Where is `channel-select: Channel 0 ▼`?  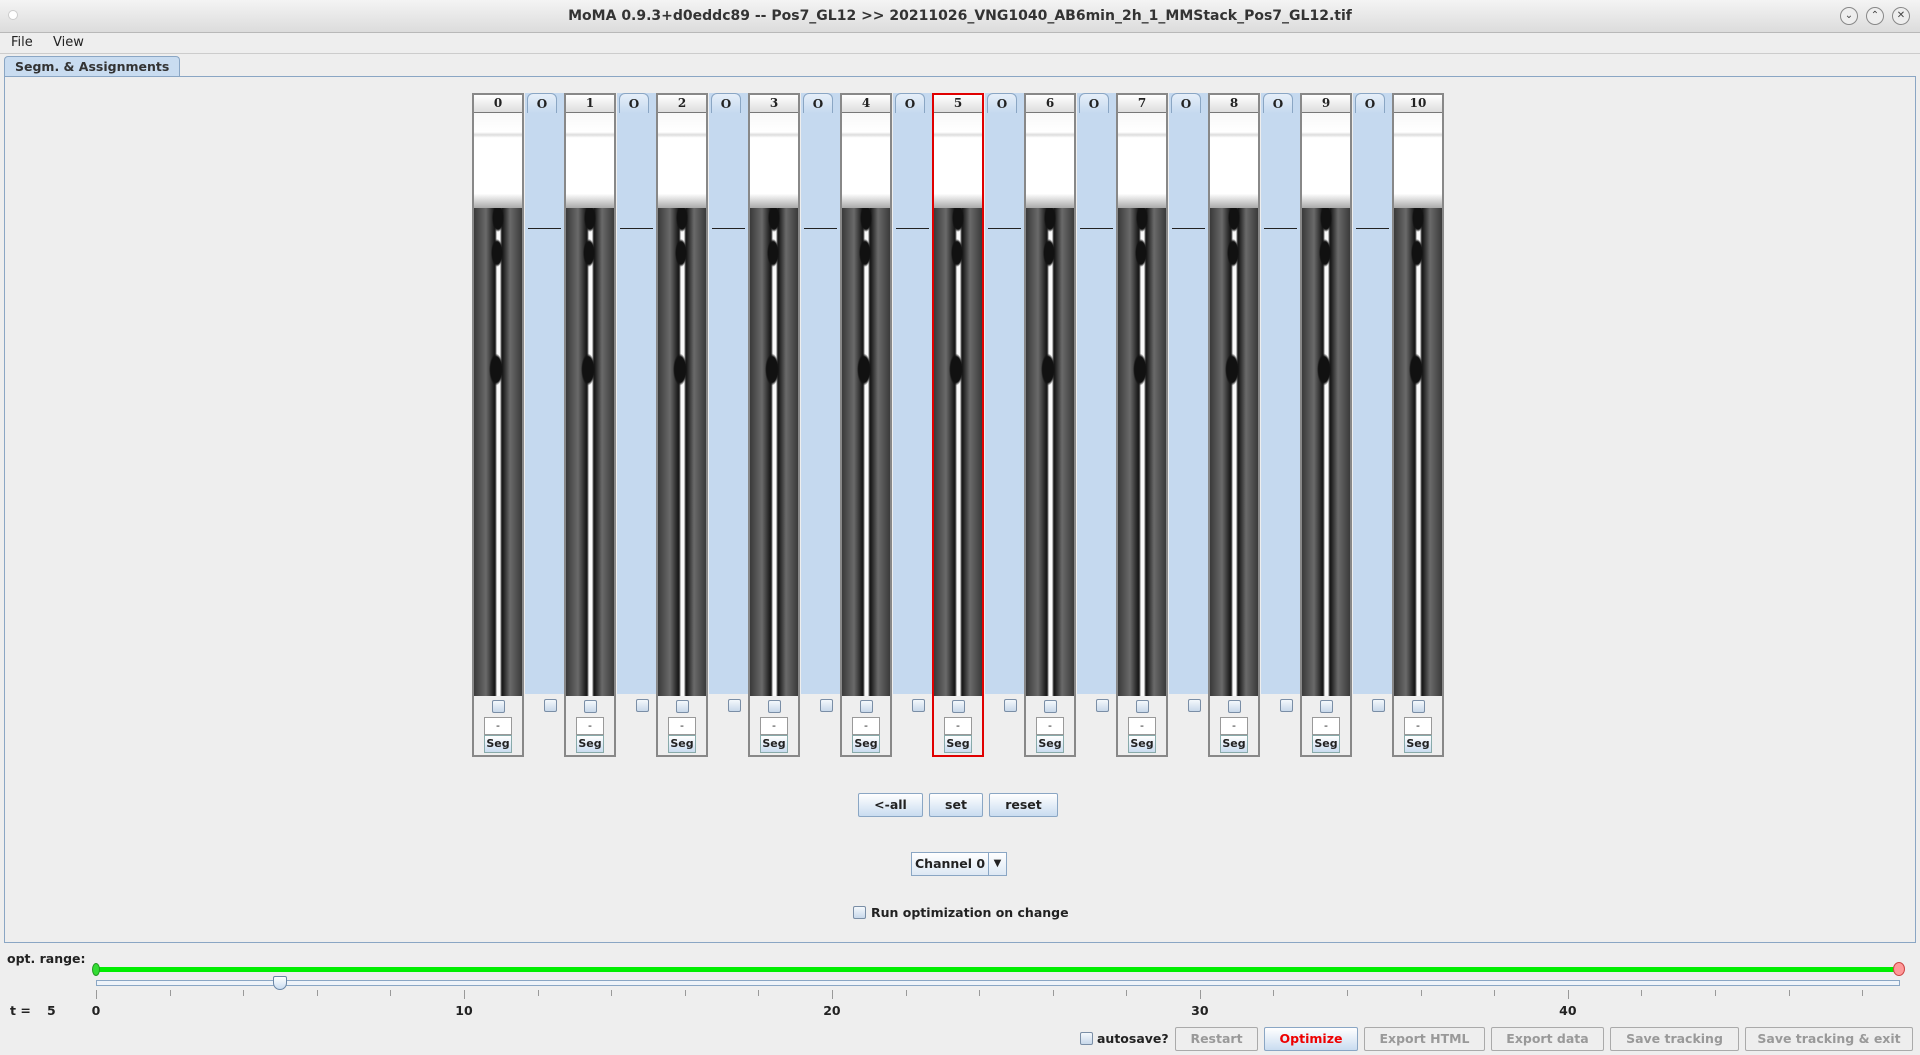 channel-select: Channel 0 ▼ is located at coordinates (959, 864).